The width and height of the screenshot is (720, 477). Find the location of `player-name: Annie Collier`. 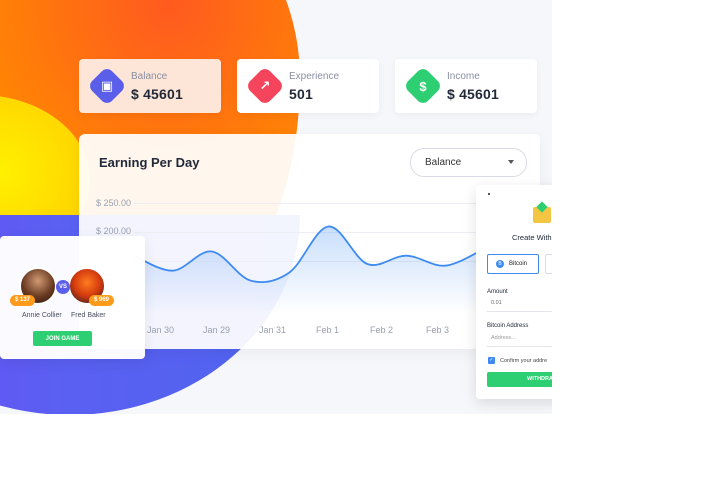

player-name: Annie Collier is located at coordinates (42, 315).